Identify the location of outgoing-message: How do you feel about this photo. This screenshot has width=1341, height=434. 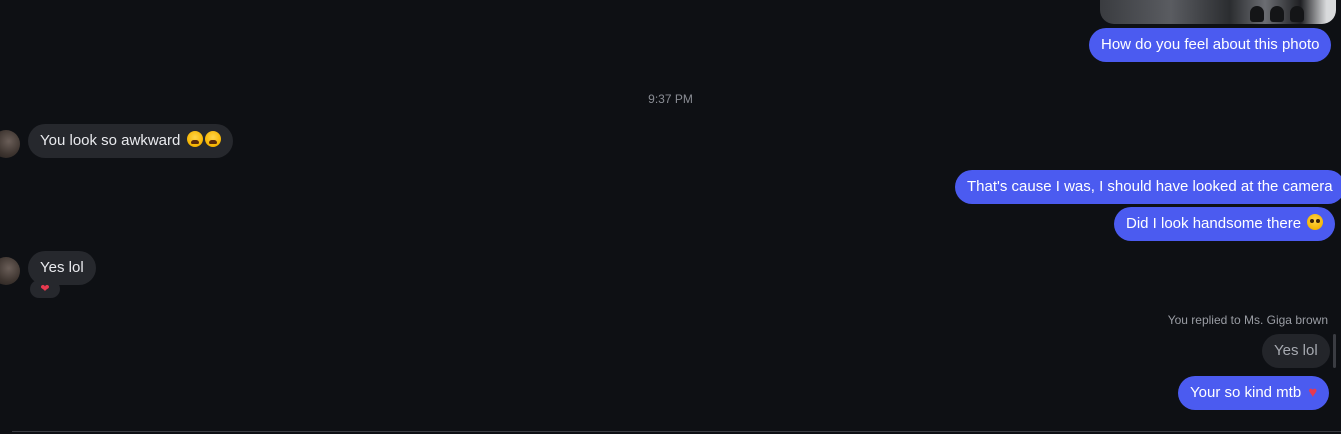
(1210, 45).